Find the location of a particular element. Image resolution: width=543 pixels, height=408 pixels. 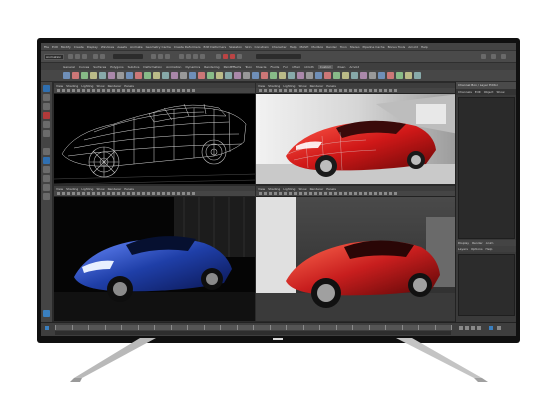

time-slider-track is located at coordinates (253, 327).